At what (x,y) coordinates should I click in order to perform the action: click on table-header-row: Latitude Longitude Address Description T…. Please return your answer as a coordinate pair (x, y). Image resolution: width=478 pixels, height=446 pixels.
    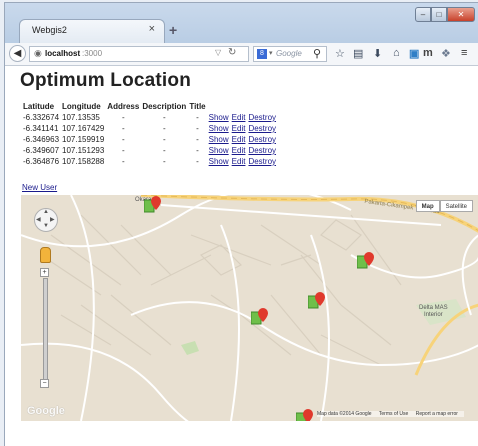
    Looking at the image, I should click on (151, 106).